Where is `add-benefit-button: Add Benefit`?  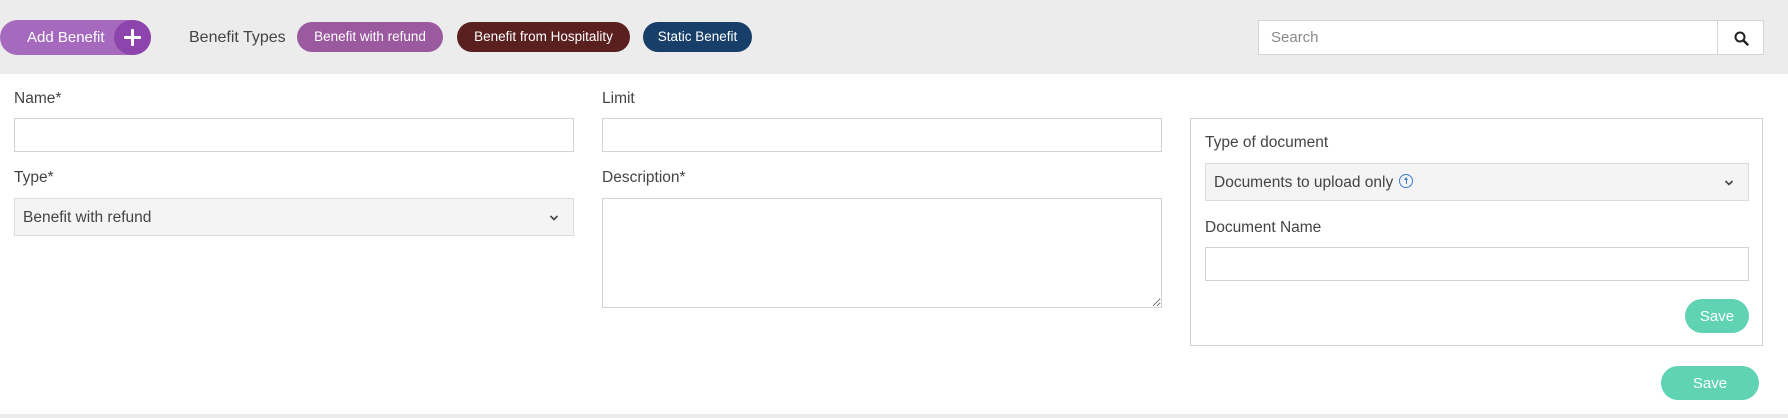 add-benefit-button: Add Benefit is located at coordinates (75, 37).